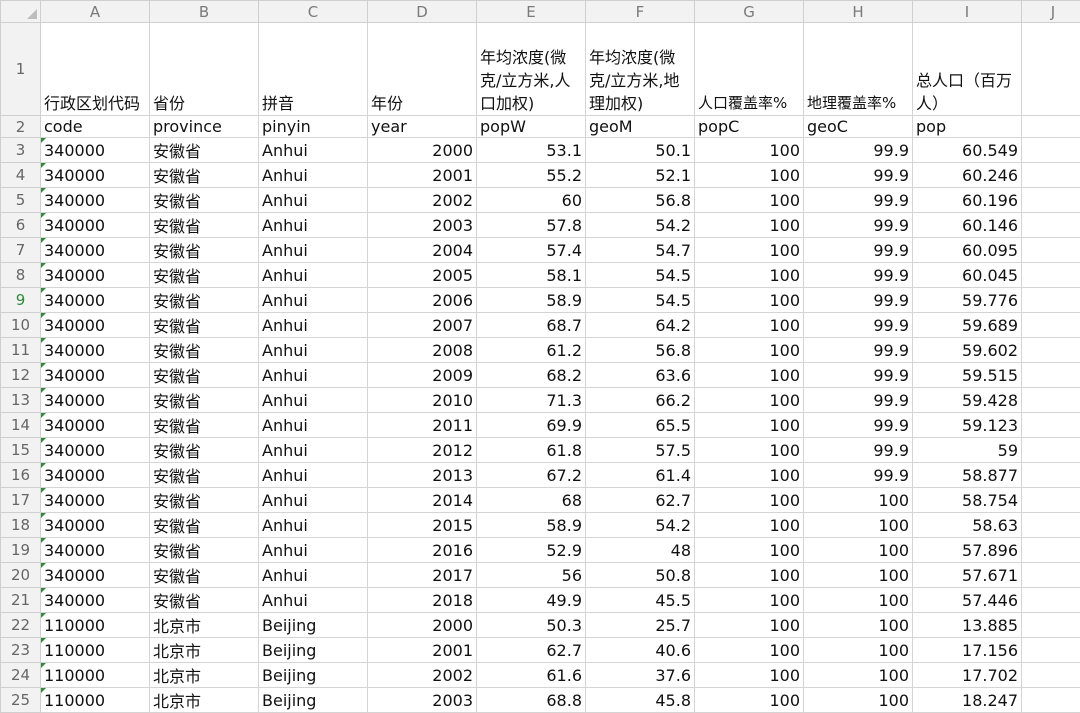 The width and height of the screenshot is (1080, 713). What do you see at coordinates (422, 300) in the screenshot?
I see `cell: 2006` at bounding box center [422, 300].